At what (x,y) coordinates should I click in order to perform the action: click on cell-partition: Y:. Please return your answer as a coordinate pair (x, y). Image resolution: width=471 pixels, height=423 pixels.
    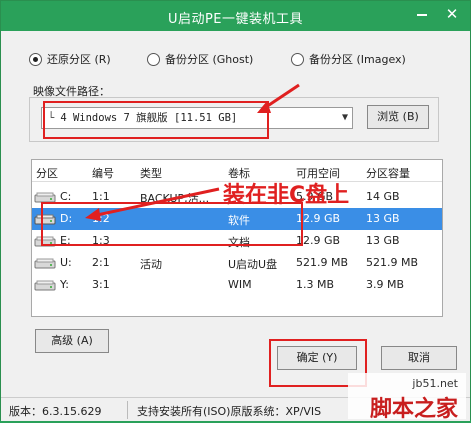
    Looking at the image, I should click on (64, 284).